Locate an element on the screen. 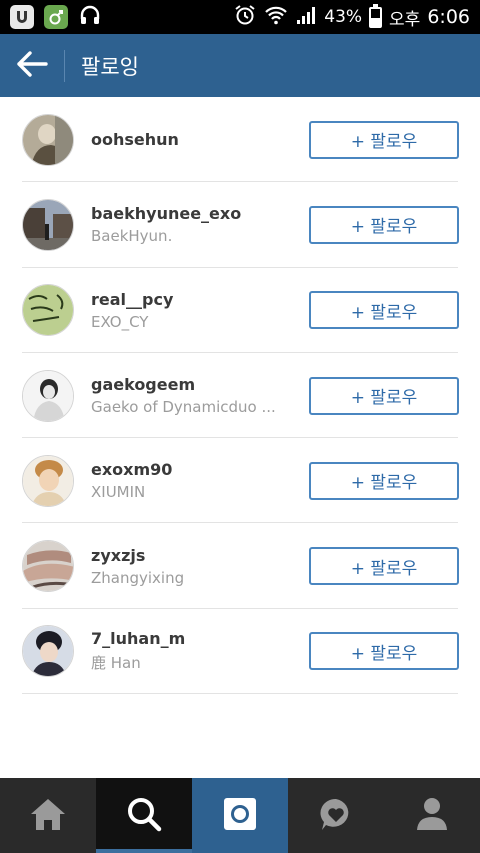 The width and height of the screenshot is (480, 853). full-name: 鹿 Han is located at coordinates (116, 663).